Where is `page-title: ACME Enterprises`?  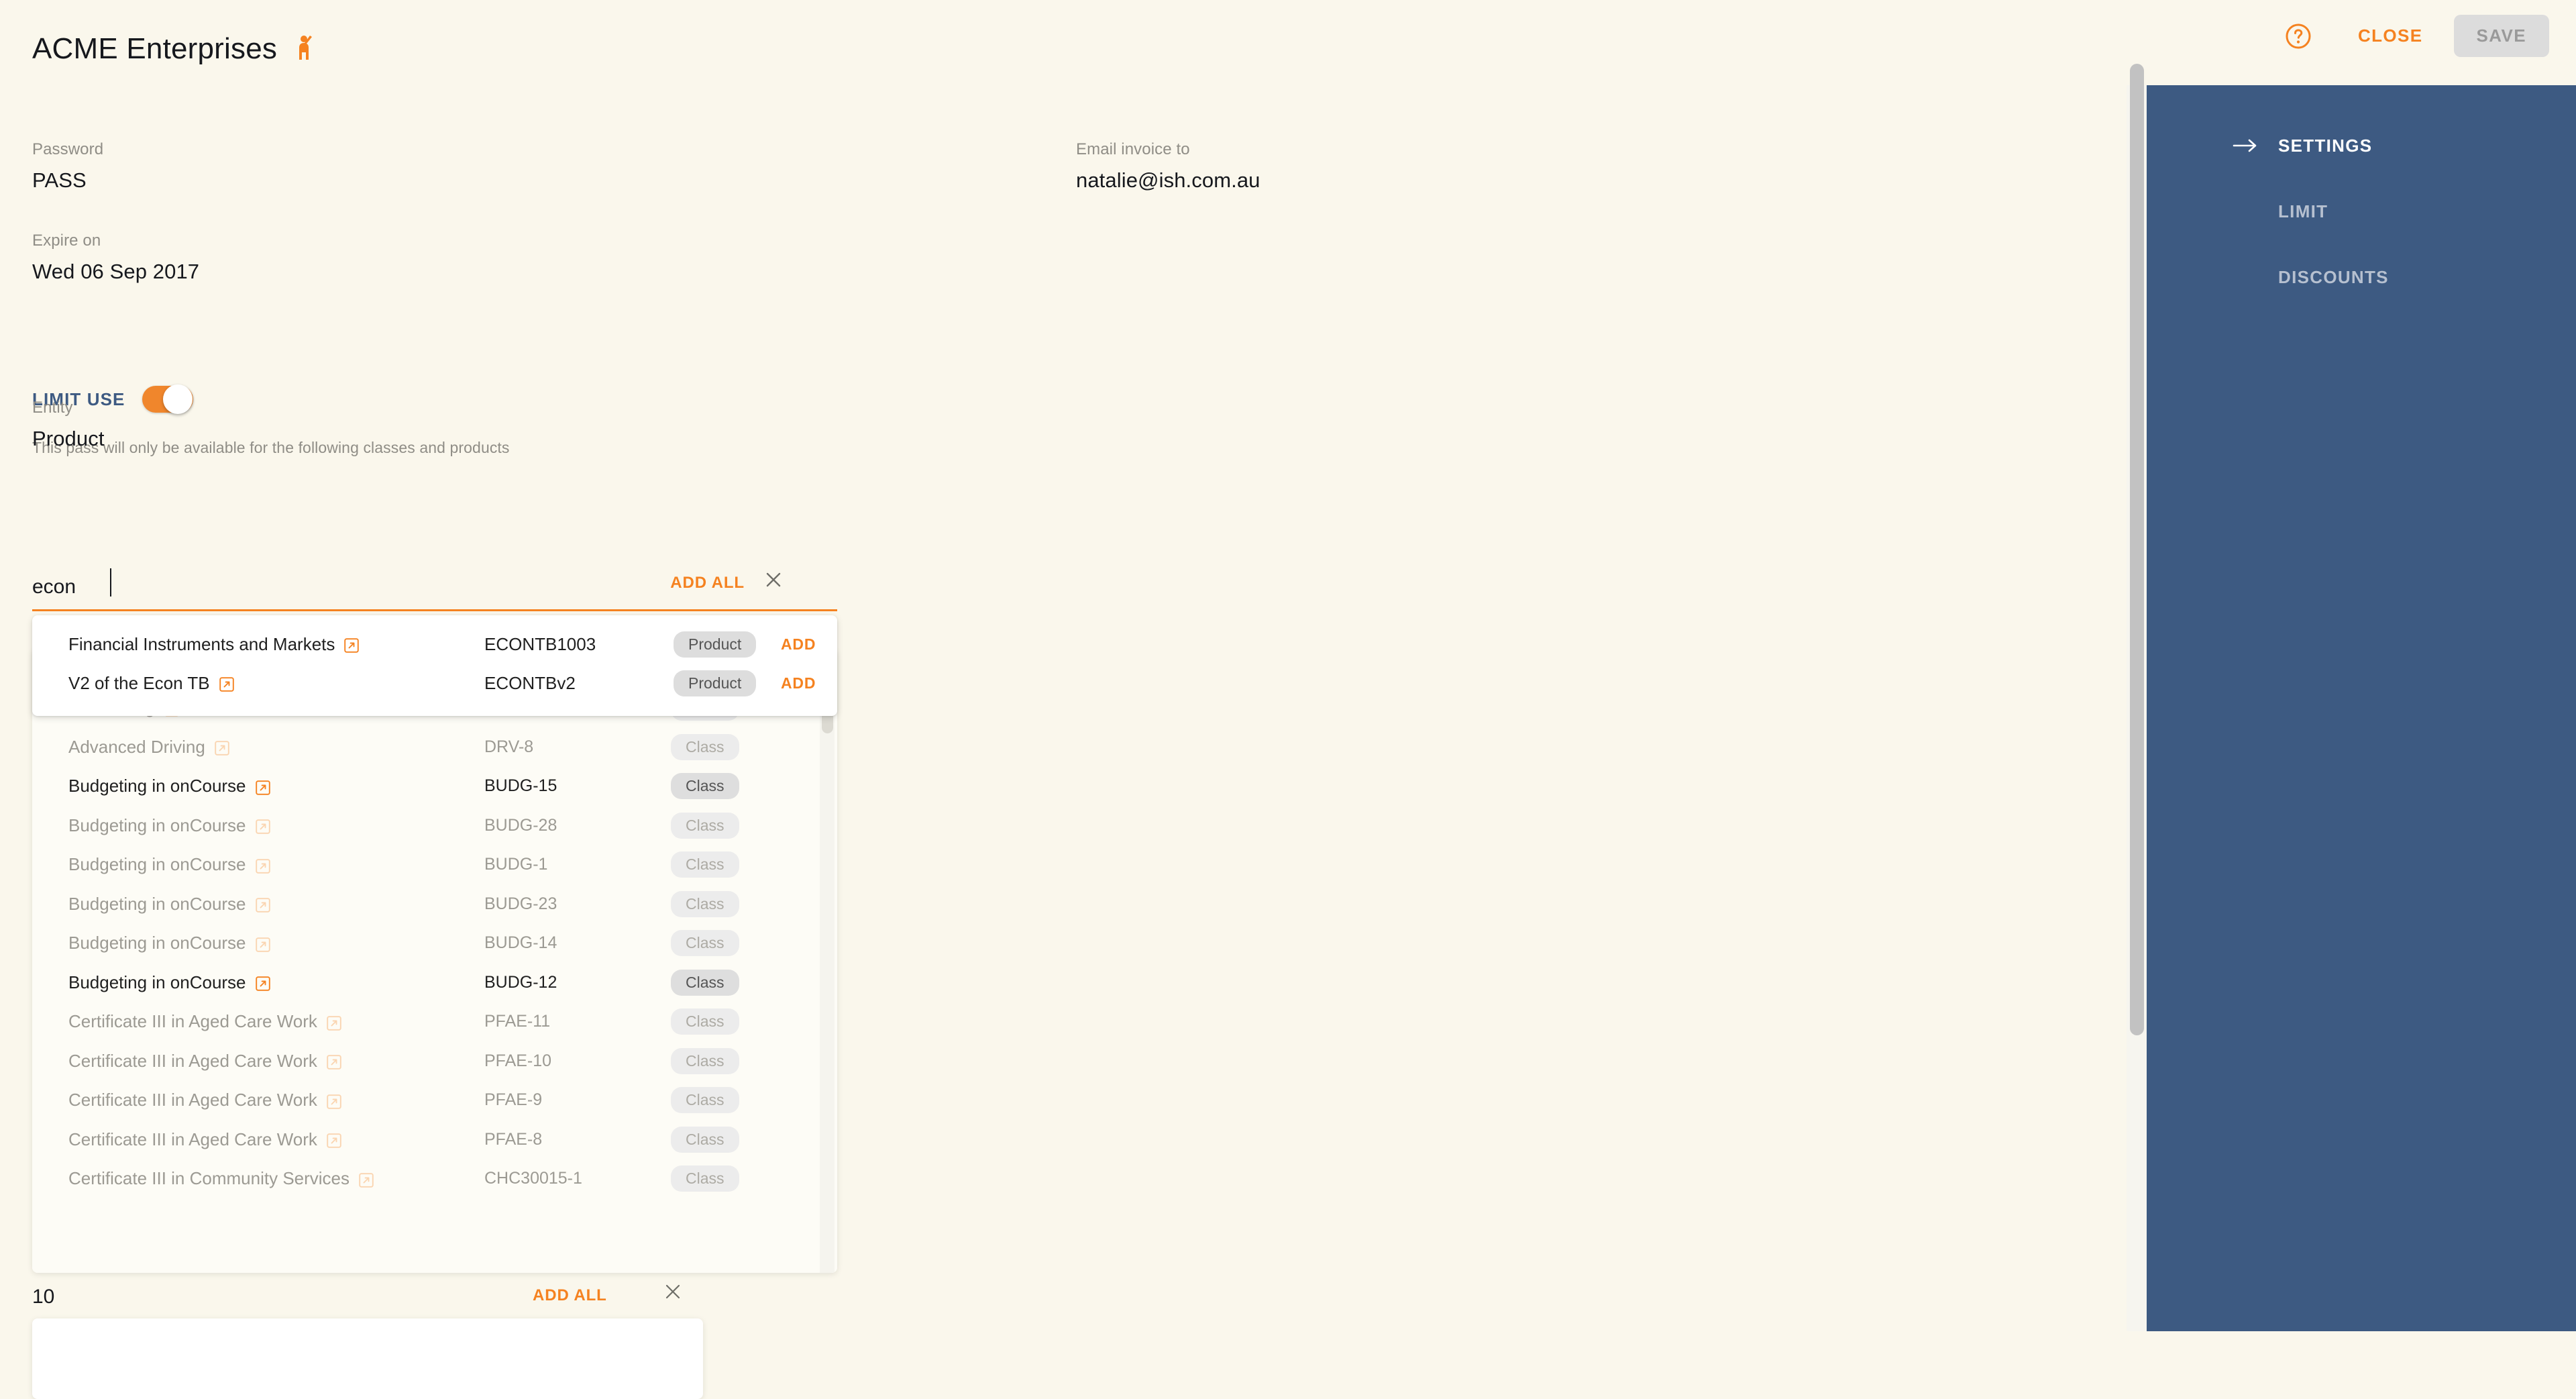 page-title: ACME Enterprises is located at coordinates (173, 49).